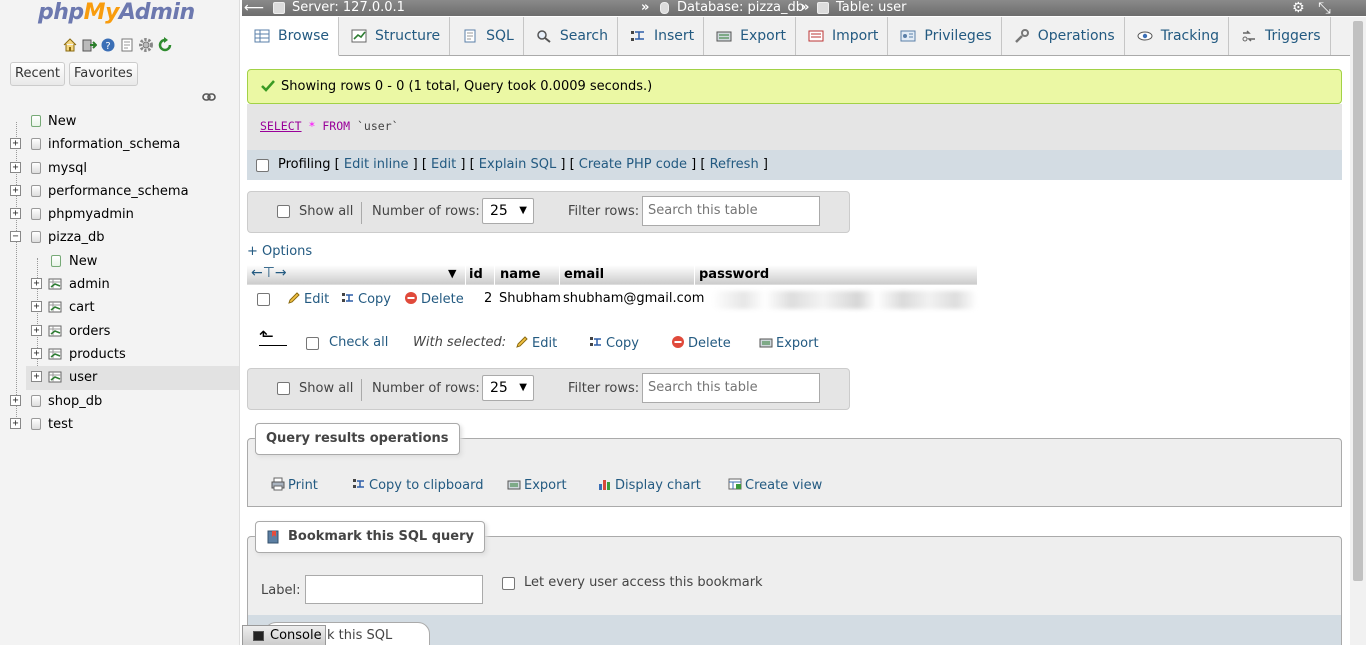  Describe the element at coordinates (614, 343) in the screenshot. I see `bulk-copy-button: Copy` at that location.